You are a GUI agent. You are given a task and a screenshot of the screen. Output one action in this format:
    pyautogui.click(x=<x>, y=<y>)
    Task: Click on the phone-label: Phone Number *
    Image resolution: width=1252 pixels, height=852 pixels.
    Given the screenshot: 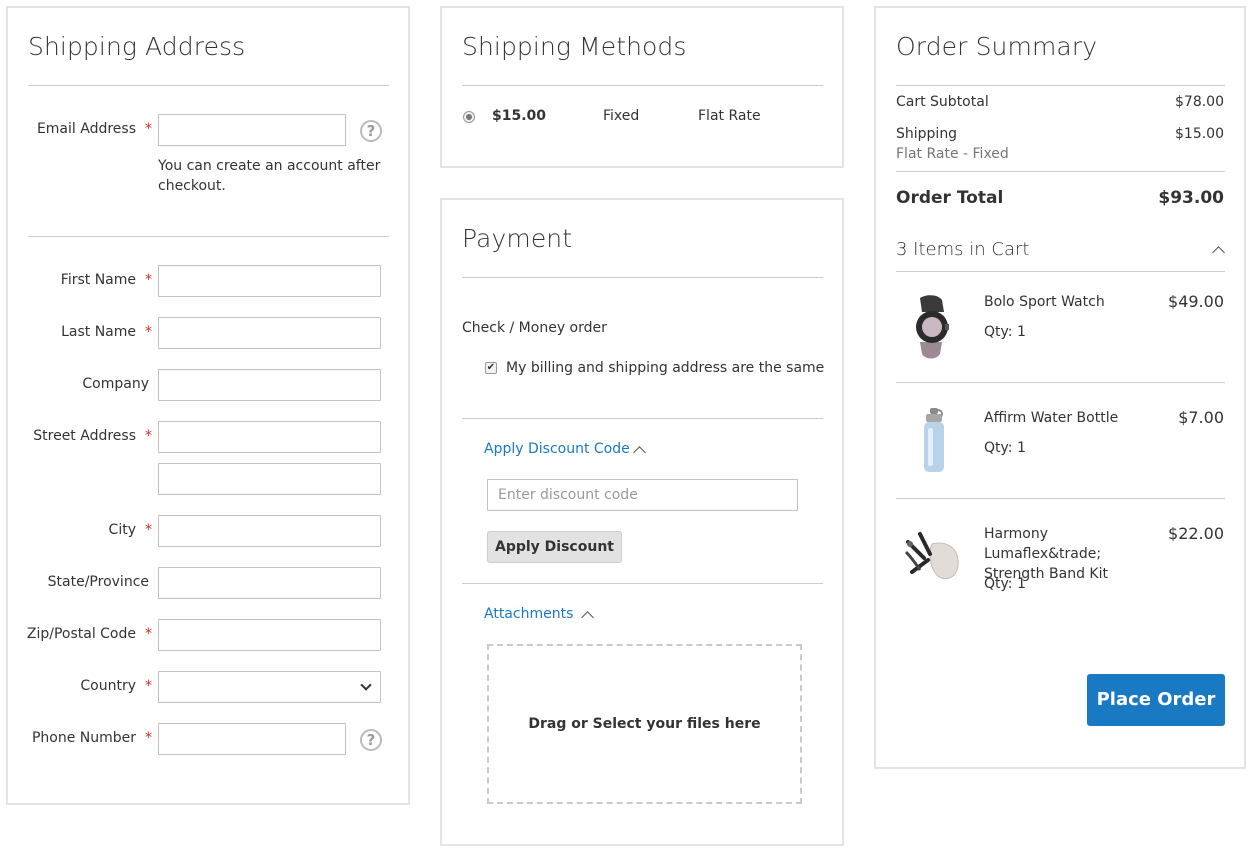 What is the action you would take?
    pyautogui.click(x=91, y=738)
    